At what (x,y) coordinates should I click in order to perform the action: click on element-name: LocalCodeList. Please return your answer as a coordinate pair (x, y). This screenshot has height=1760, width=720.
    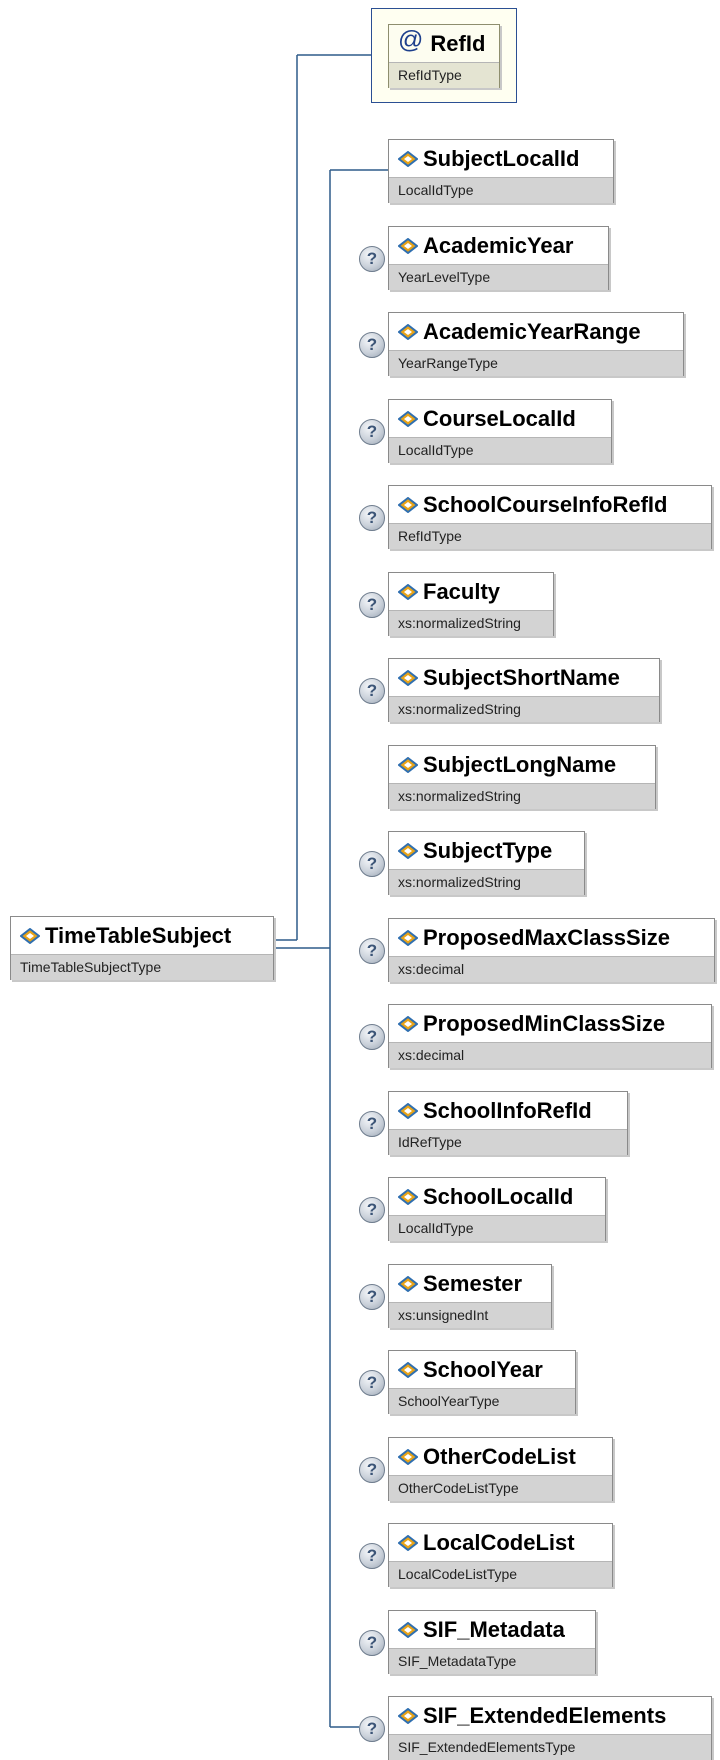
    Looking at the image, I should click on (499, 1542).